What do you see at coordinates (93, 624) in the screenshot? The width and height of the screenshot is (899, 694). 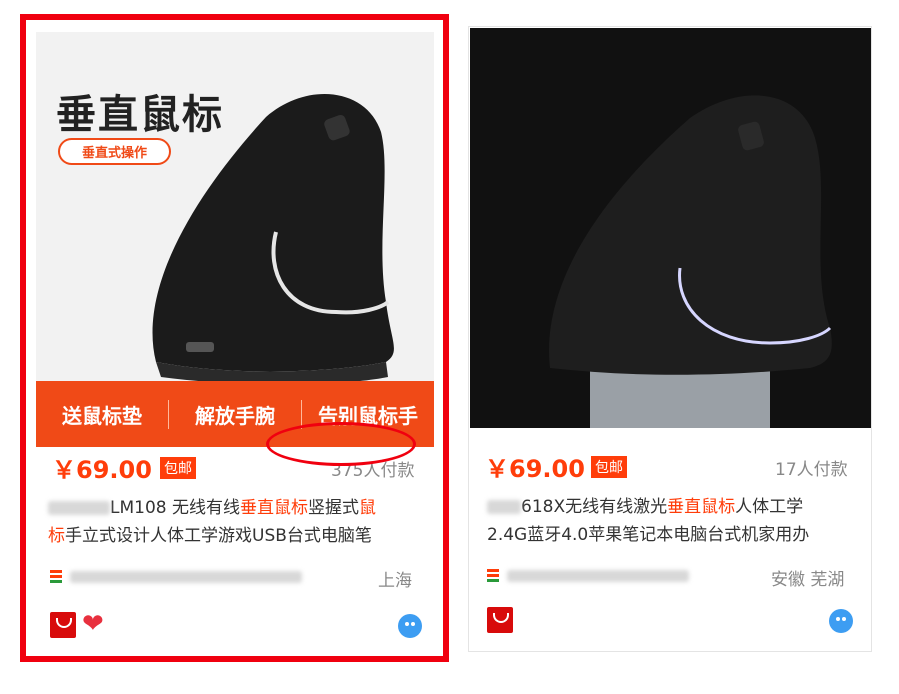 I see `heart-icon: ❤` at bounding box center [93, 624].